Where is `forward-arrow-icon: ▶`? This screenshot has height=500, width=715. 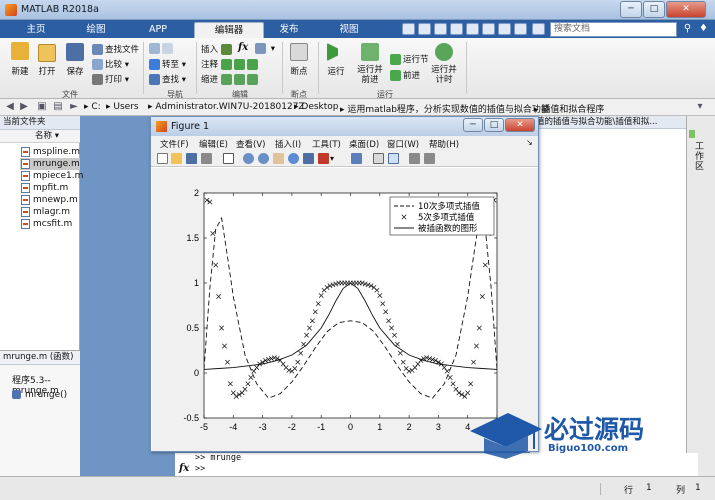 forward-arrow-icon: ▶ is located at coordinates (24, 107).